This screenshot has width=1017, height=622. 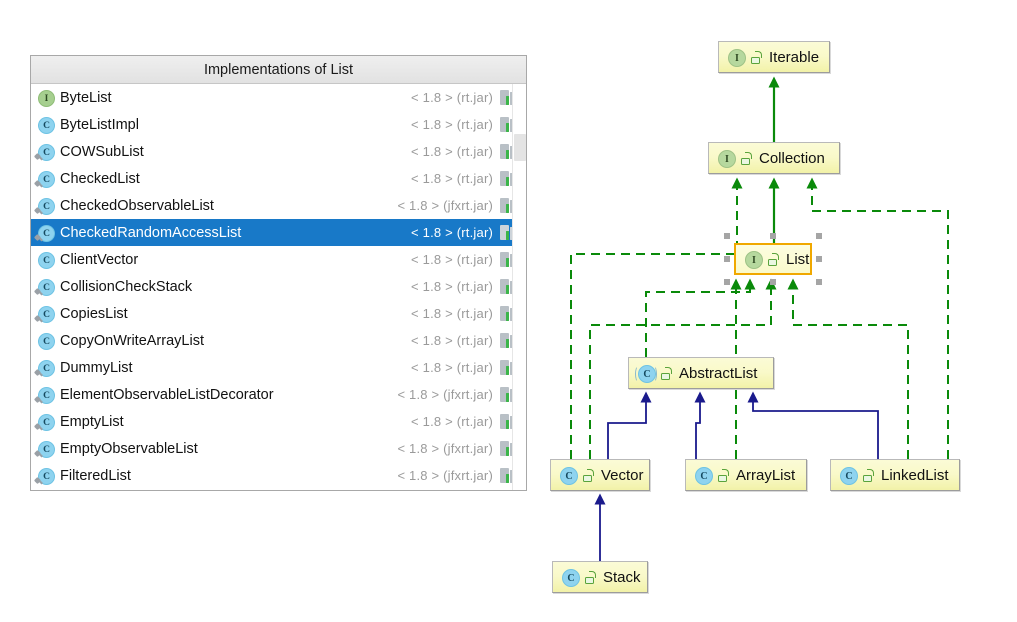 I want to click on list-item: CFinalArrayList< 1.8 > (rt.jar), so click(x=278, y=489).